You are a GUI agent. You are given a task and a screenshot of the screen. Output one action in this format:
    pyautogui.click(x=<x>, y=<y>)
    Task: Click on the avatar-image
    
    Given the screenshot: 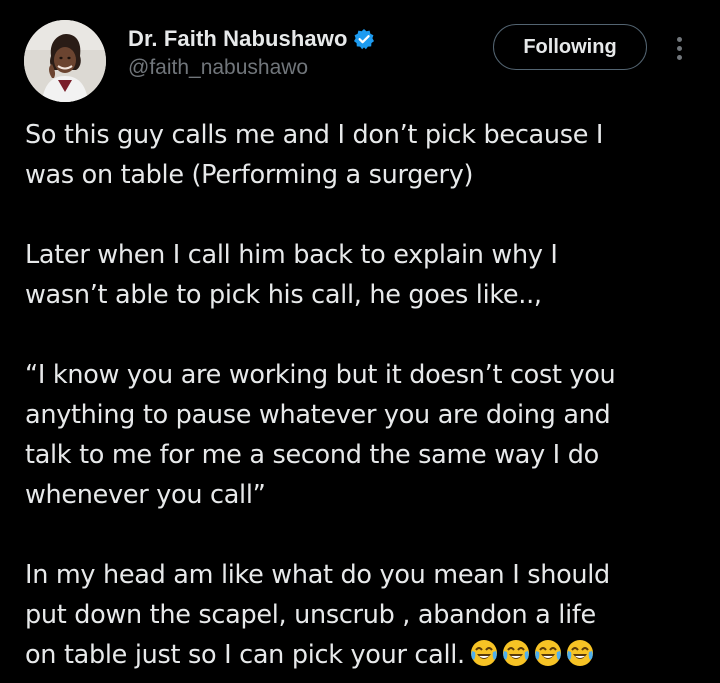 What is the action you would take?
    pyautogui.click(x=65, y=61)
    